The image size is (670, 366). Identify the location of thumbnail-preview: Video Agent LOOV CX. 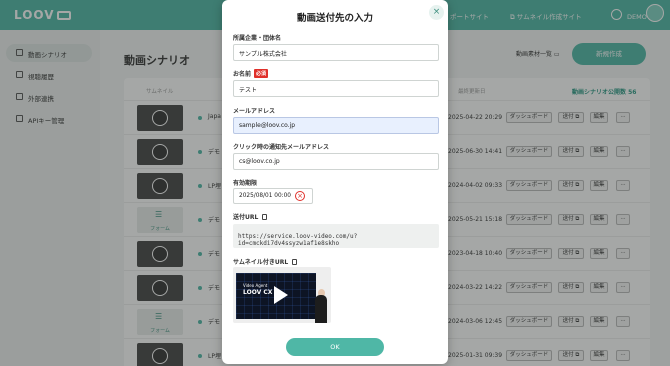
(282, 295).